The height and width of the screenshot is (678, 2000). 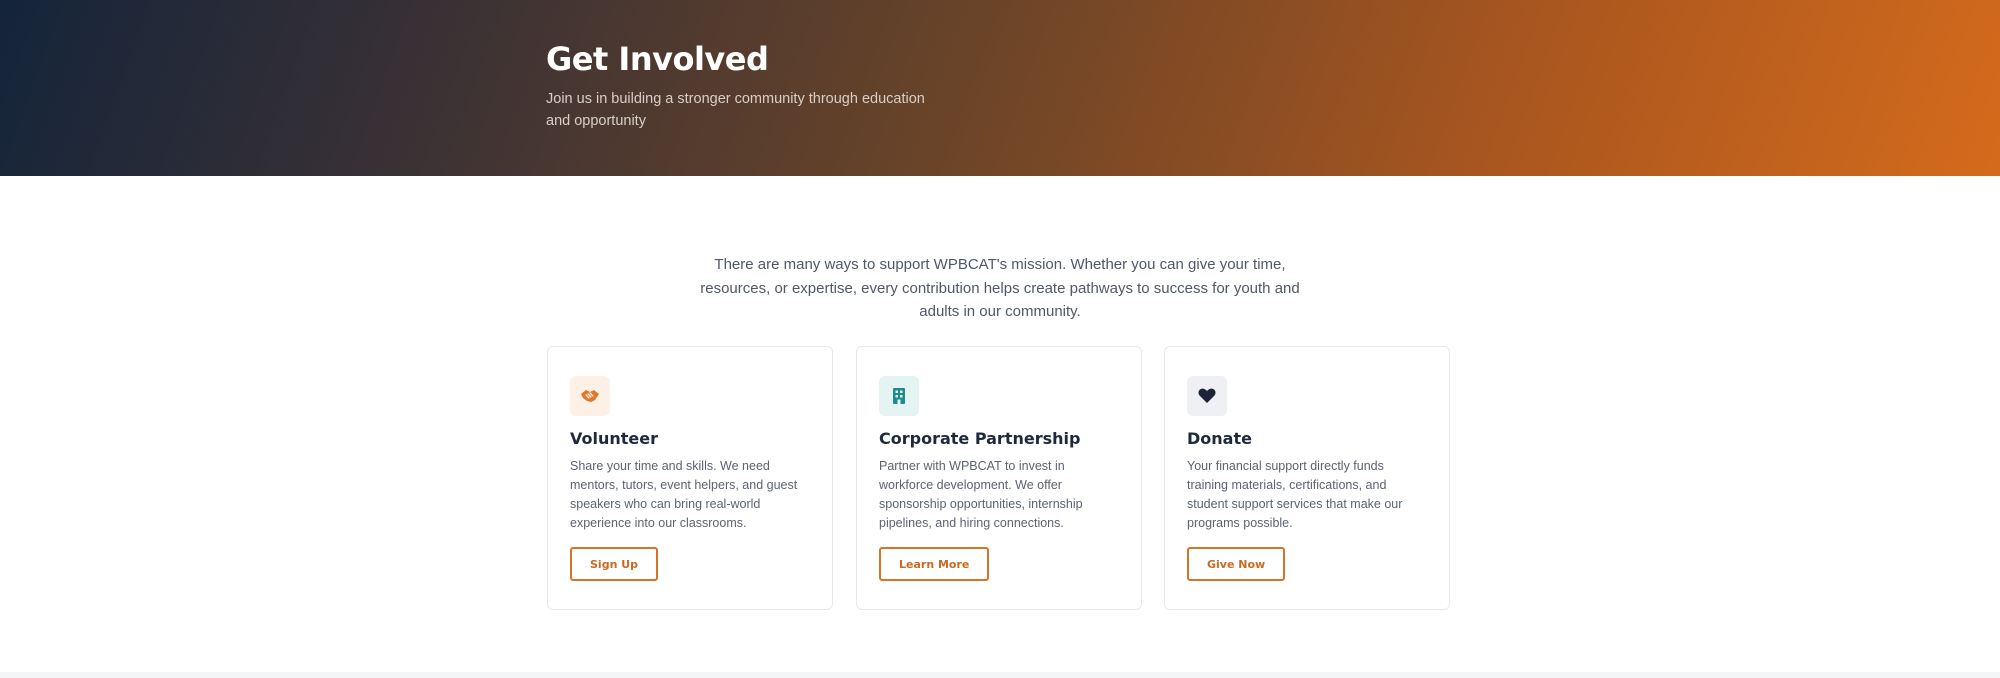 I want to click on donate-title: Donate, so click(x=1219, y=438).